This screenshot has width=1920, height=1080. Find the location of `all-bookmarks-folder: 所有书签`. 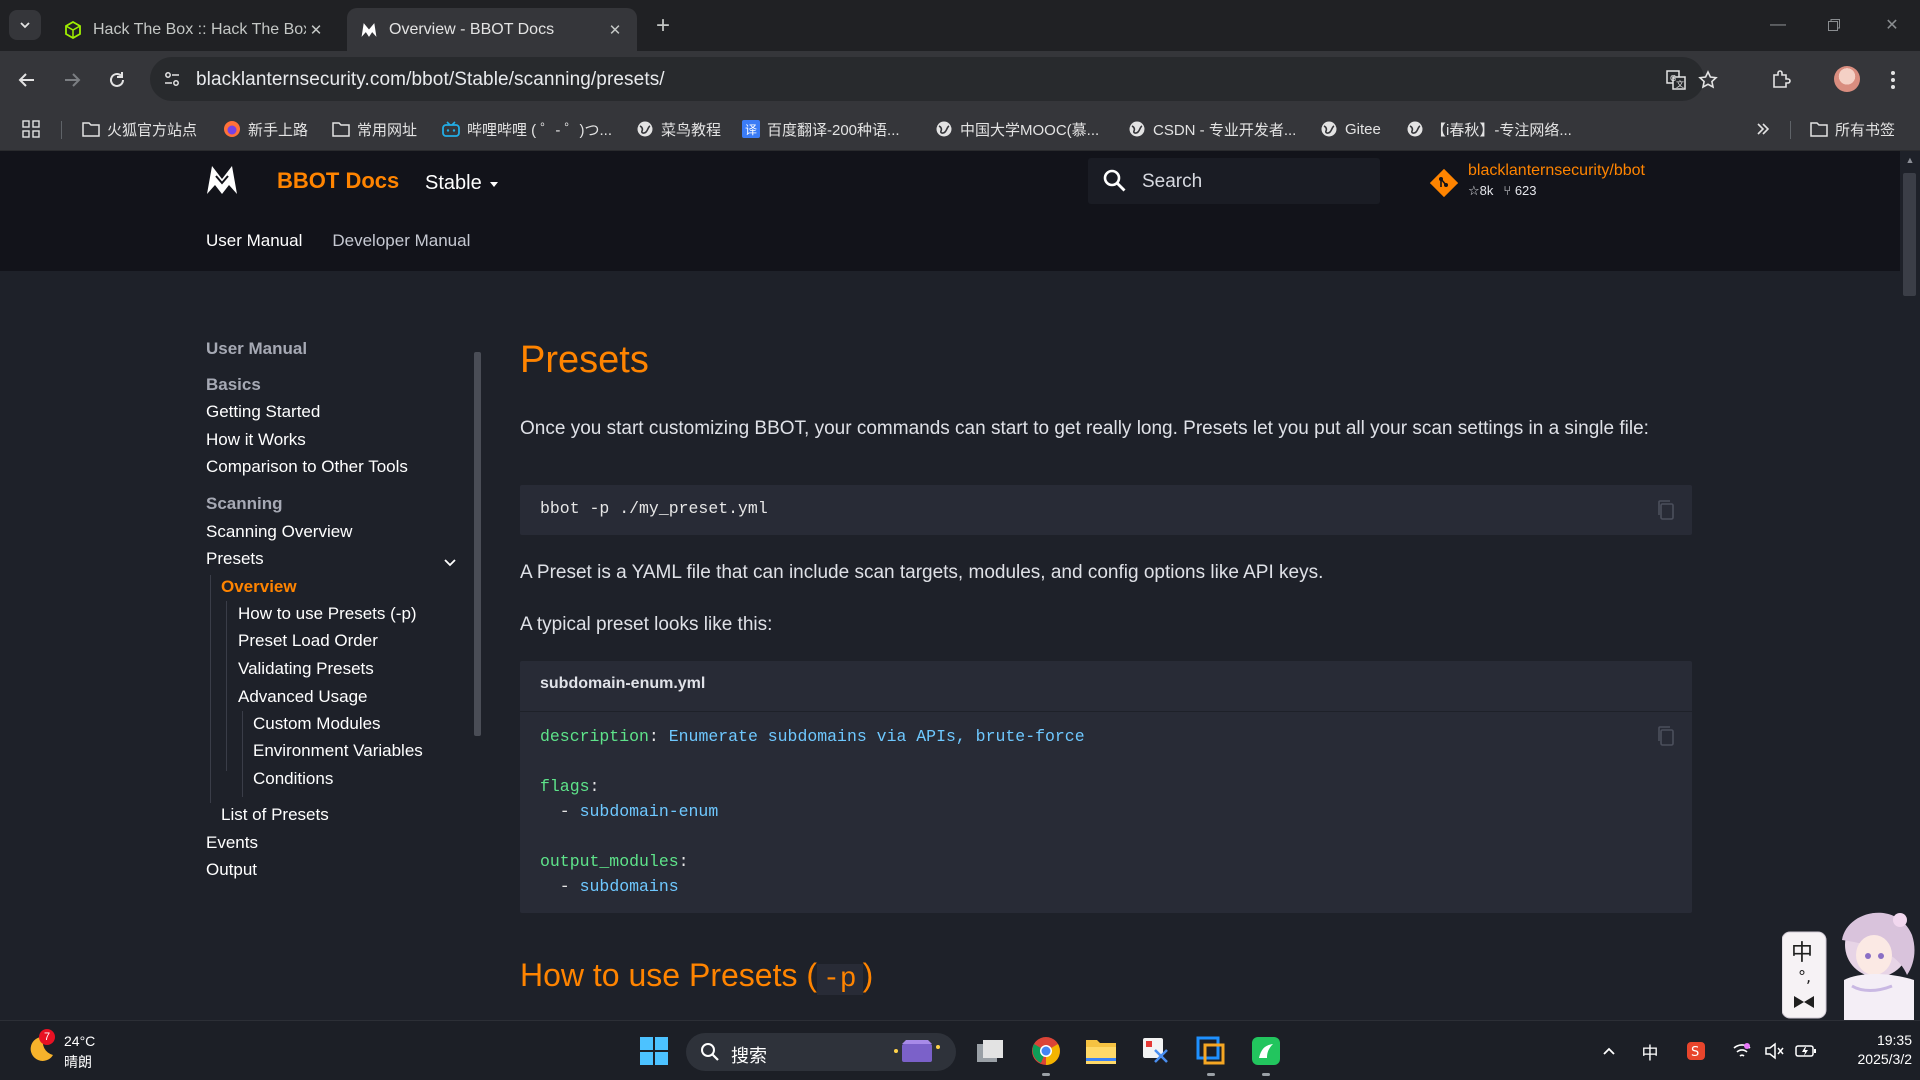

all-bookmarks-folder: 所有书签 is located at coordinates (1852, 129).